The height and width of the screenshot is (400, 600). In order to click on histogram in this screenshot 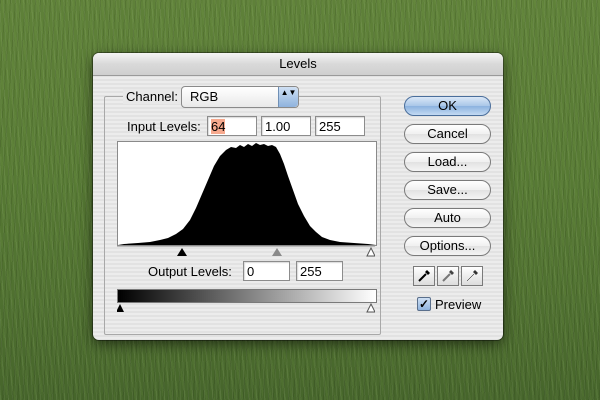, I will do `click(247, 193)`.